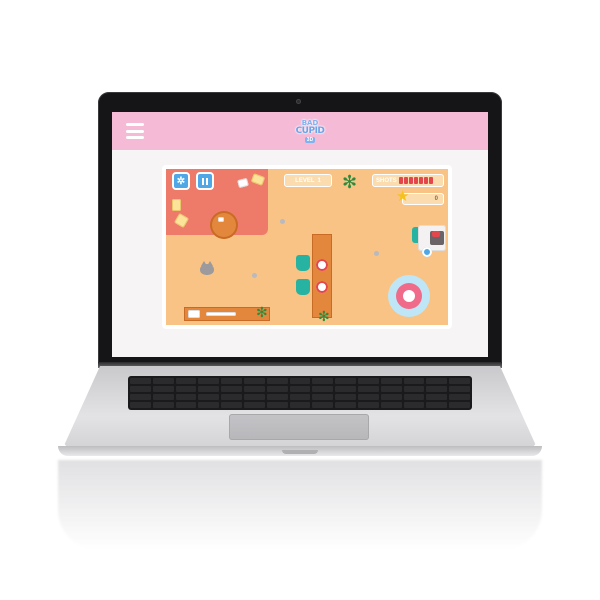  What do you see at coordinates (403, 196) in the screenshot?
I see `star-icon: ★` at bounding box center [403, 196].